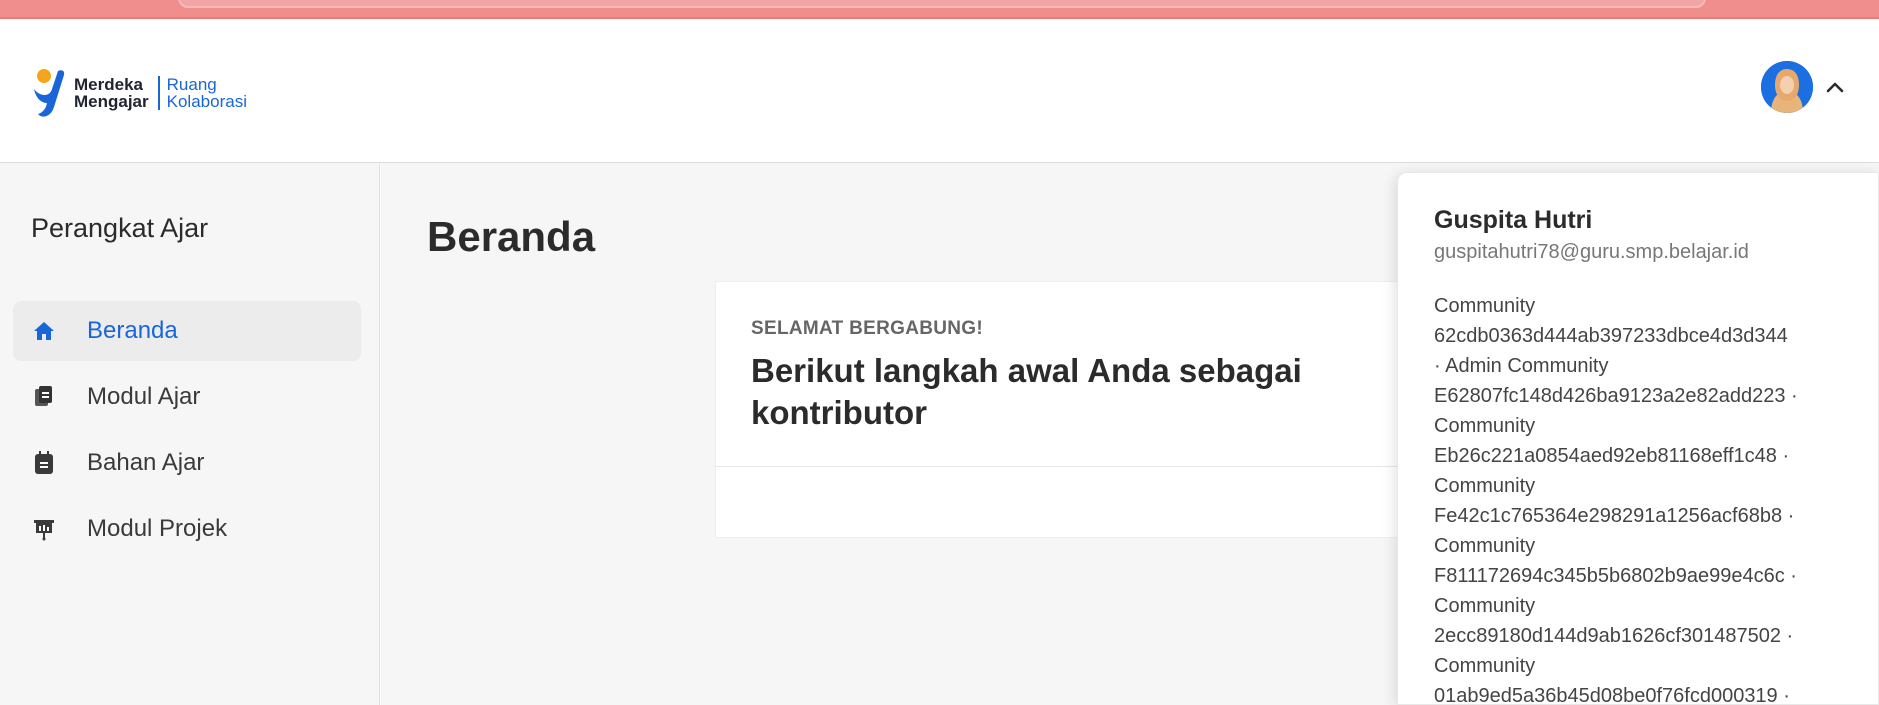 The height and width of the screenshot is (705, 1879). I want to click on profile-email: guspitahutri78@guru.smp.belajar.id, so click(1591, 252).